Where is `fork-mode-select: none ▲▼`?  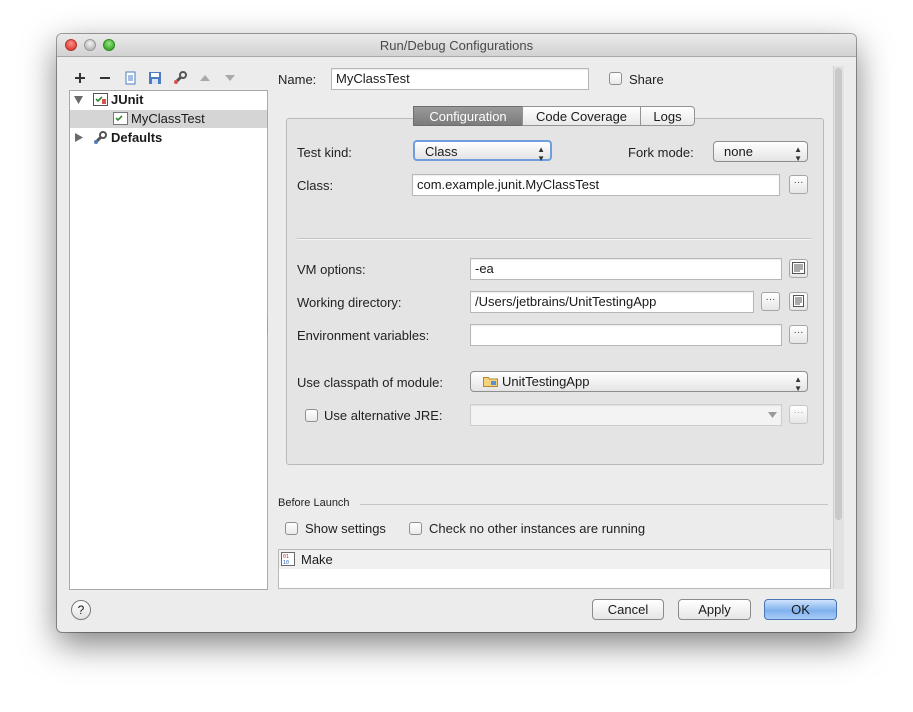 fork-mode-select: none ▲▼ is located at coordinates (760, 151).